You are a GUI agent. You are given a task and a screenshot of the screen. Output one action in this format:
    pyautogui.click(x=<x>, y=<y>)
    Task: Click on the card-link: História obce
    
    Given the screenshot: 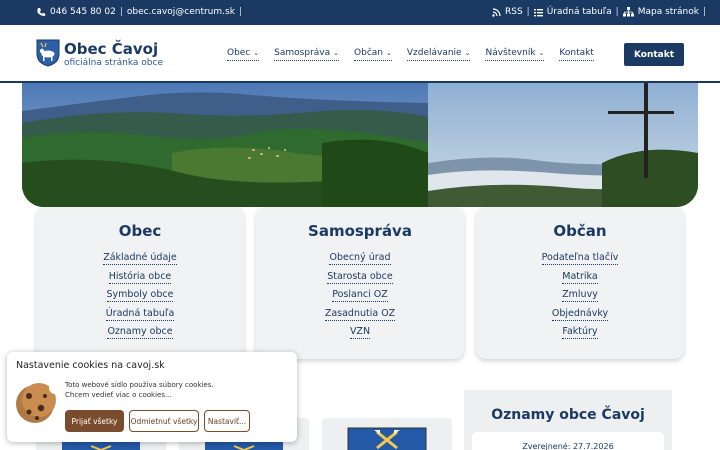 What is the action you would take?
    pyautogui.click(x=140, y=277)
    